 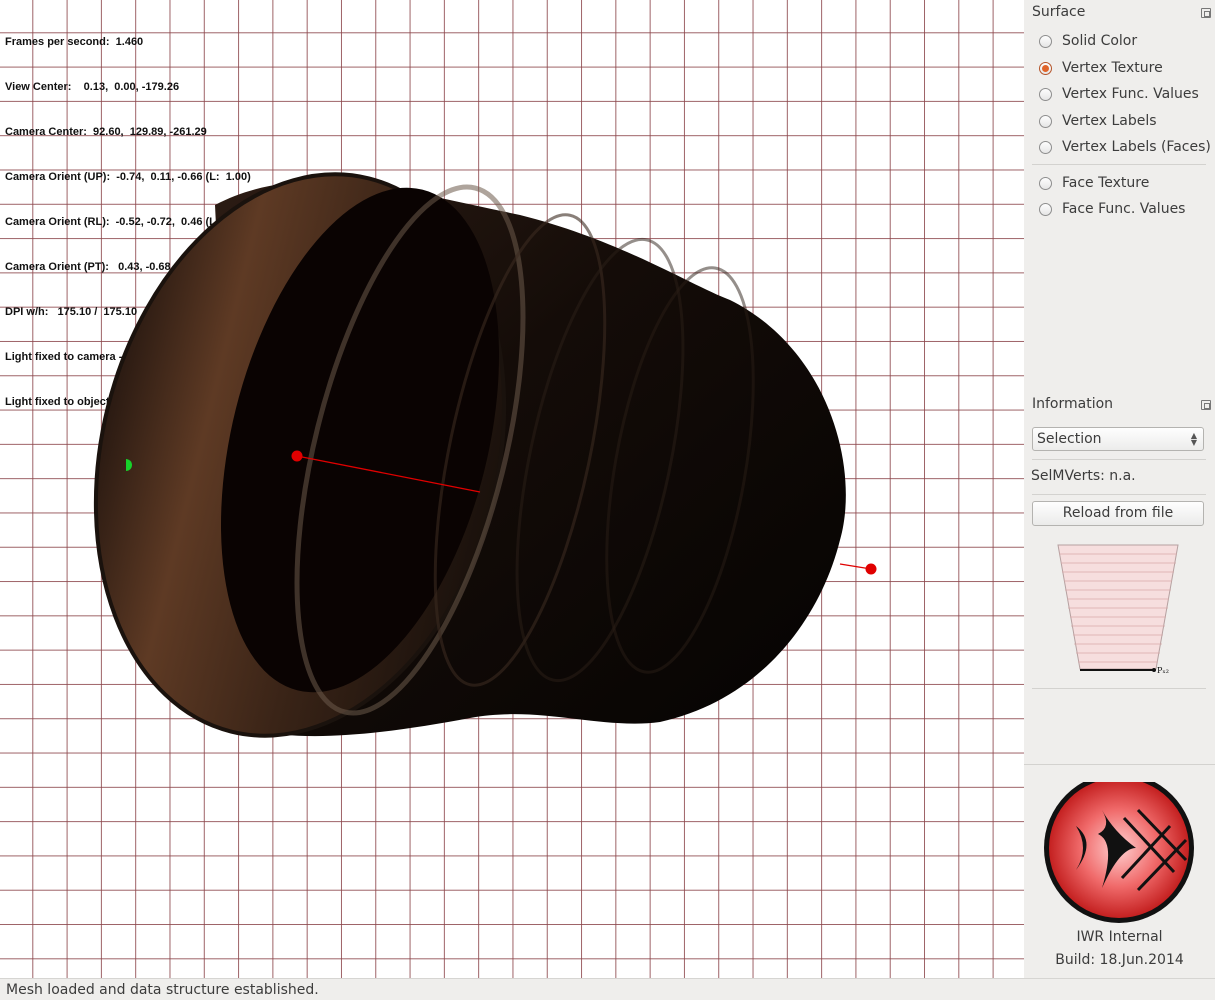 I want to click on radio-vertex-func-values: Vertex Func. Values, so click(x=1119, y=94).